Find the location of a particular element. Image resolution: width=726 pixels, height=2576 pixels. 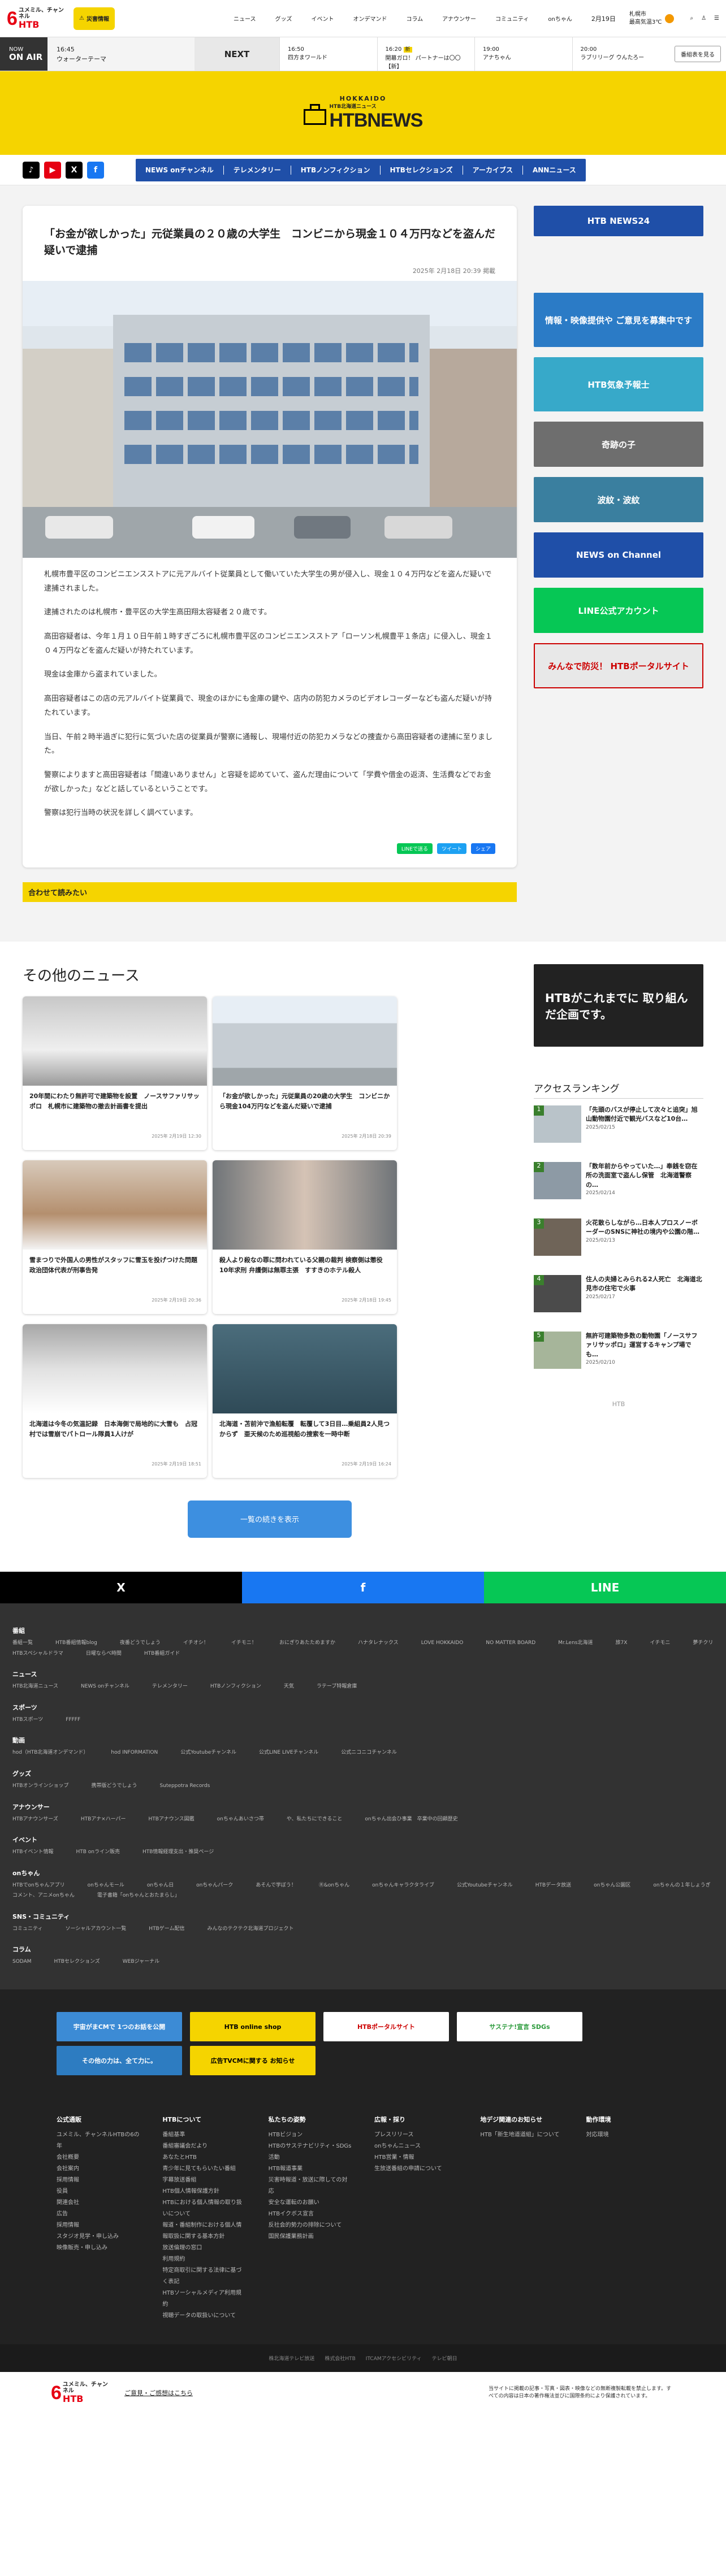

sitemap-link: コメント、アニメonちゃん is located at coordinates (43, 1896).